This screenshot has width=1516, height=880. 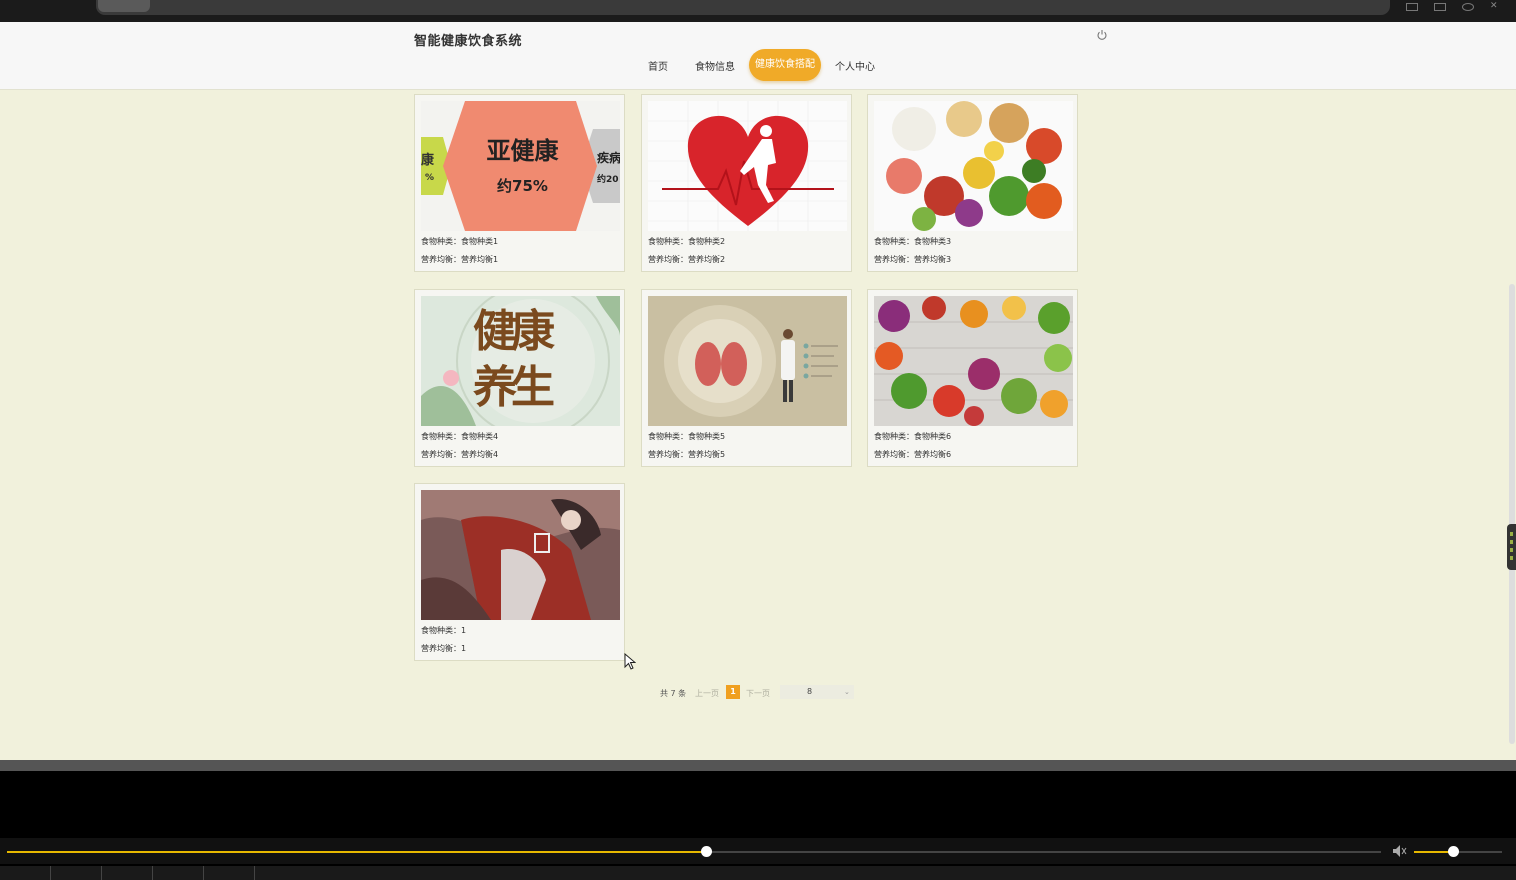 I want to click on nav-item-food-info: 食物信息, so click(x=715, y=65).